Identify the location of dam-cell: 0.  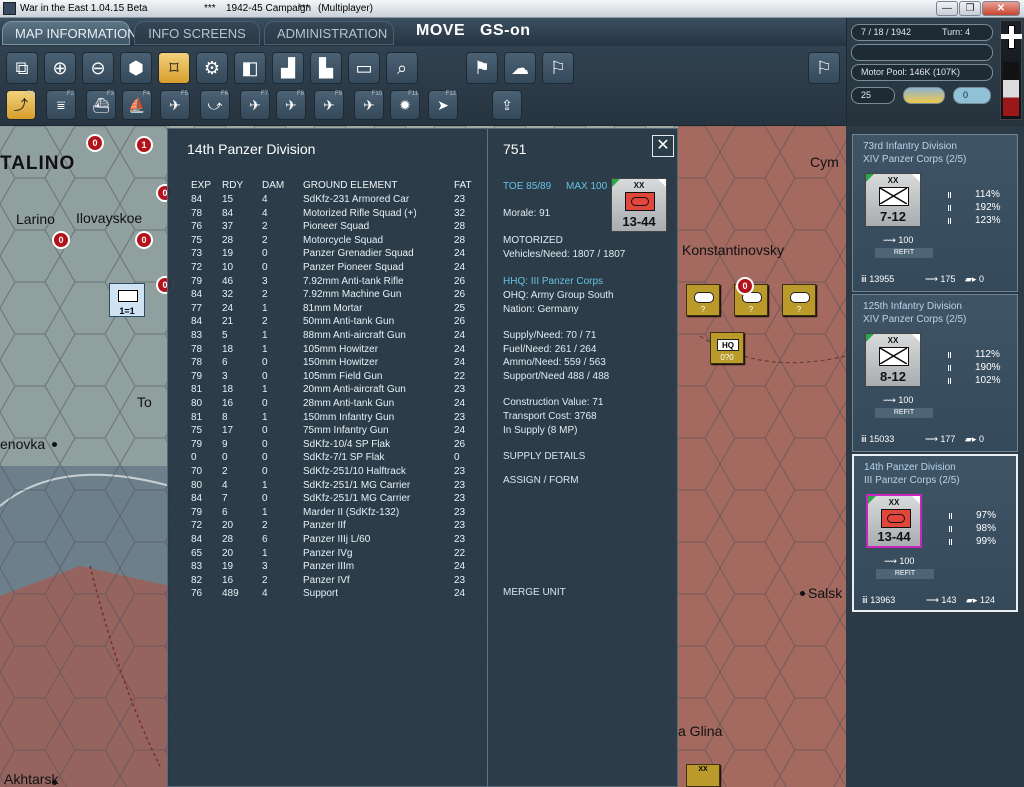
(265, 403).